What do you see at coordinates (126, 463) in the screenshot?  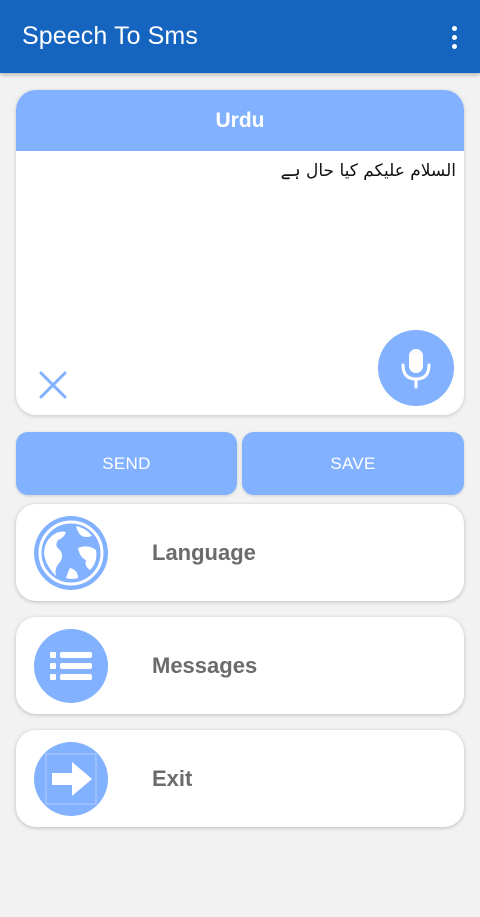 I see `send-button: SEND` at bounding box center [126, 463].